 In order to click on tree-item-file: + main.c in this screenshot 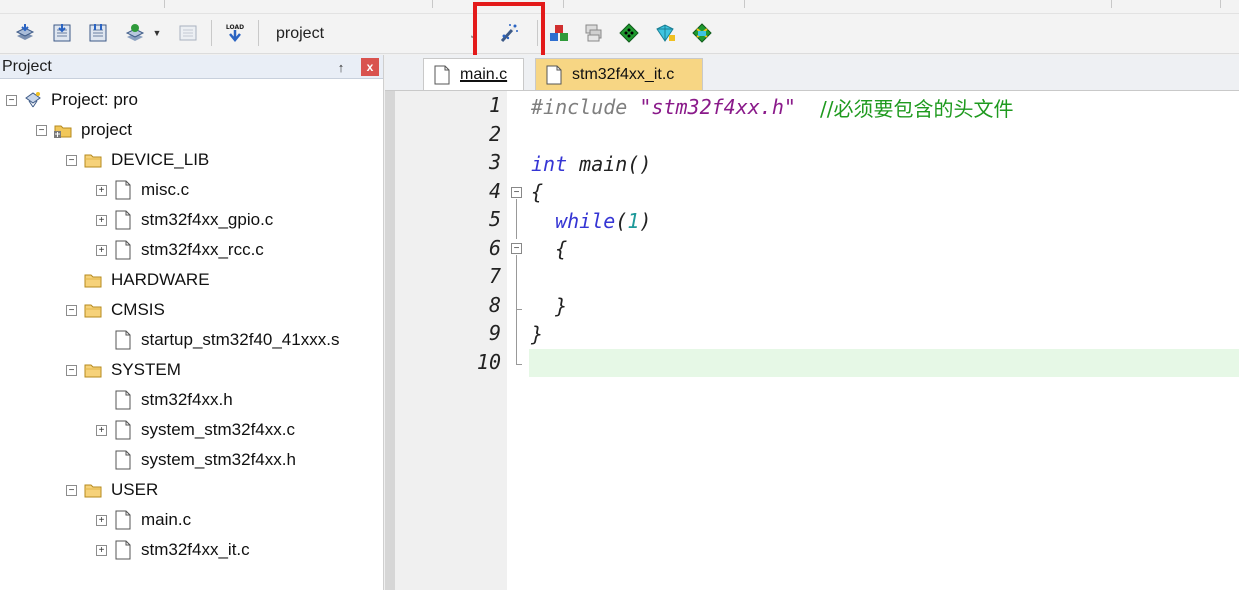, I will do `click(143, 520)`.